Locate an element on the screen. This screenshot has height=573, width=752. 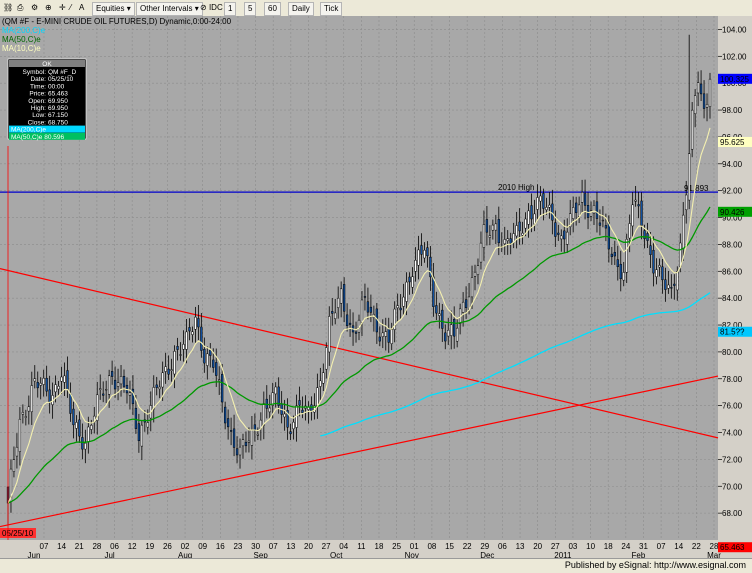
y-tick-label: 68.00 is located at coordinates (732, 513).